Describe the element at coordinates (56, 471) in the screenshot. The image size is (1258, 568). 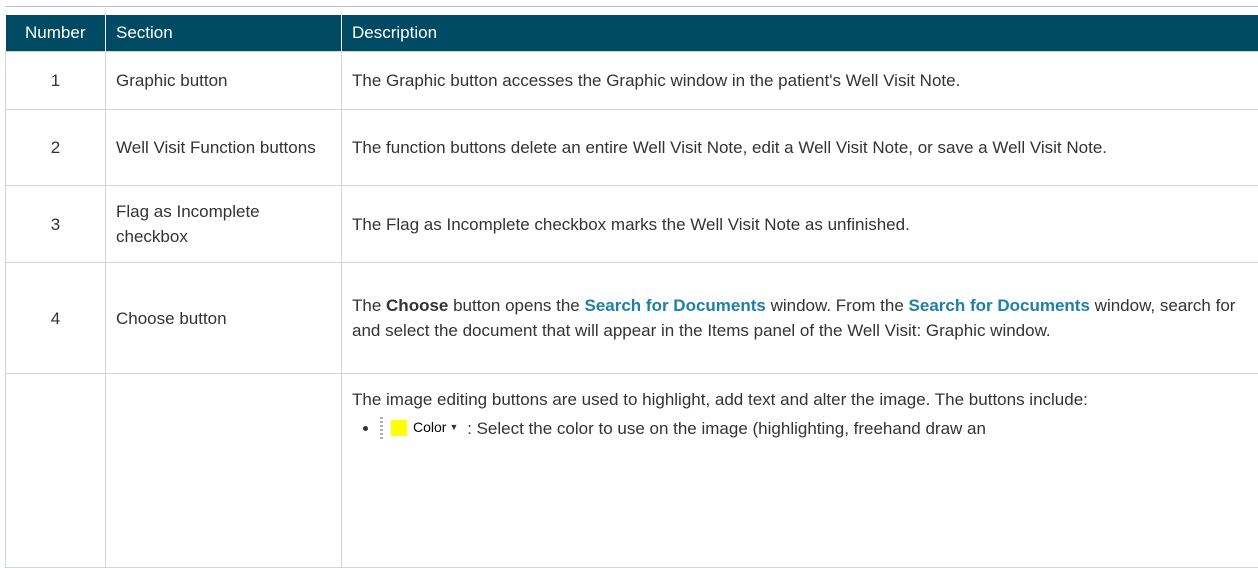
I see `row-number` at that location.